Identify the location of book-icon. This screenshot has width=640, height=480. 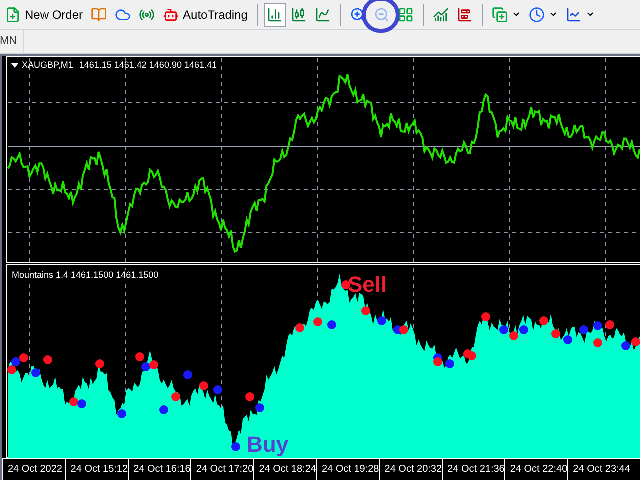
(99, 14).